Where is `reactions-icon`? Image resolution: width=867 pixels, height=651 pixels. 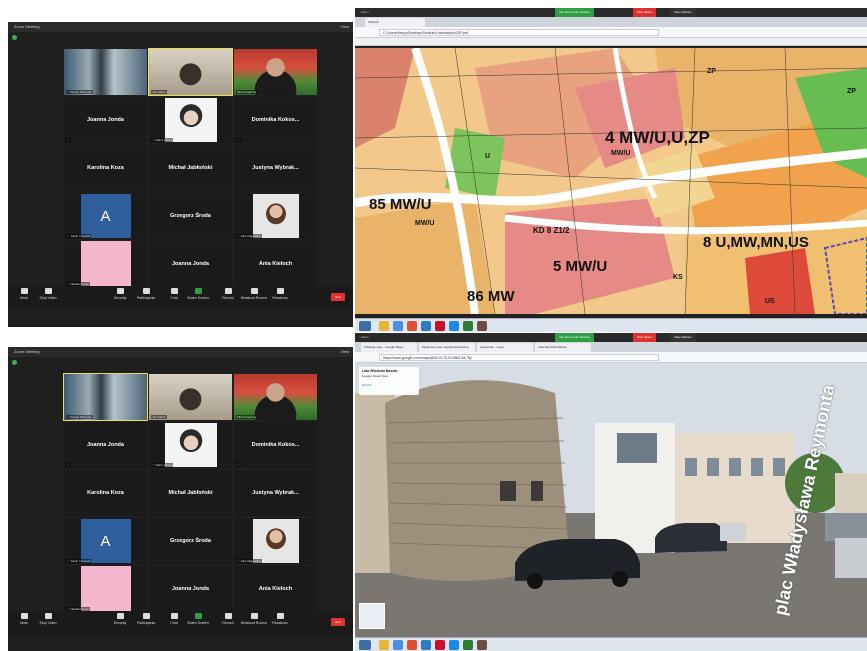
reactions-icon is located at coordinates (280, 291).